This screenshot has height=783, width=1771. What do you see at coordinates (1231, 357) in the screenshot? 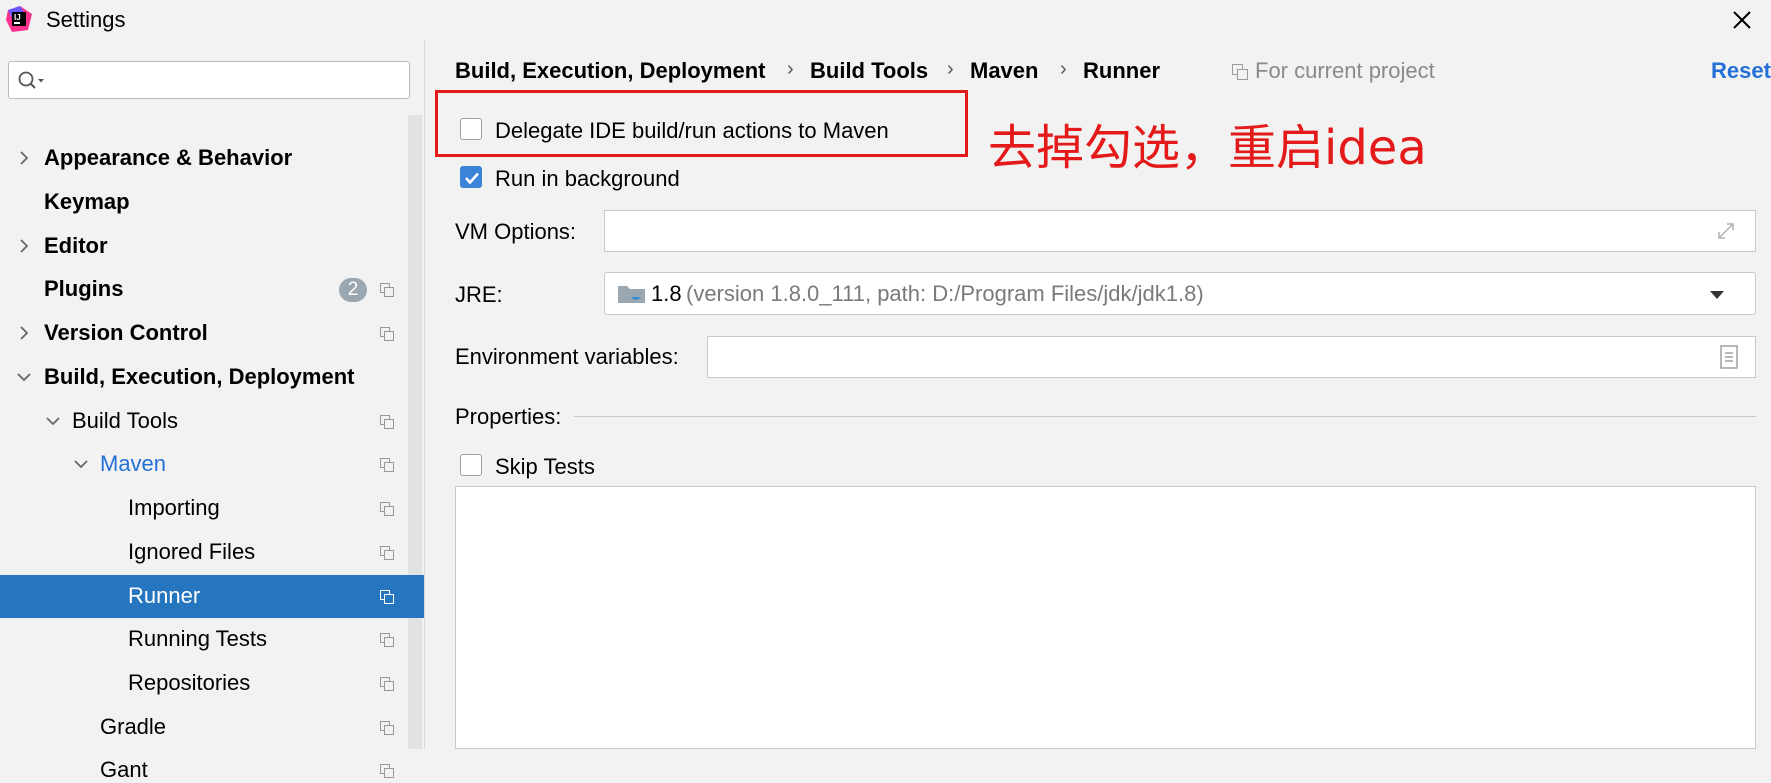
I see `env-variables-field` at bounding box center [1231, 357].